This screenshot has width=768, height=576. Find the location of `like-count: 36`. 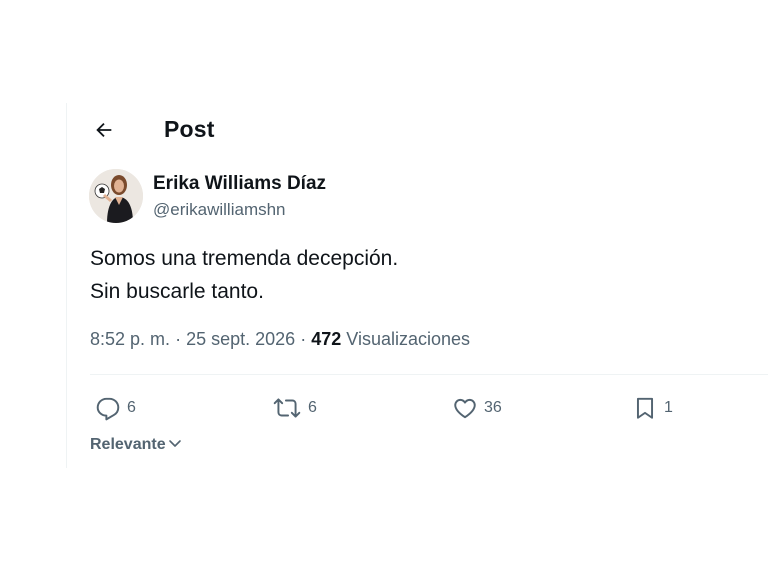

like-count: 36 is located at coordinates (493, 407).